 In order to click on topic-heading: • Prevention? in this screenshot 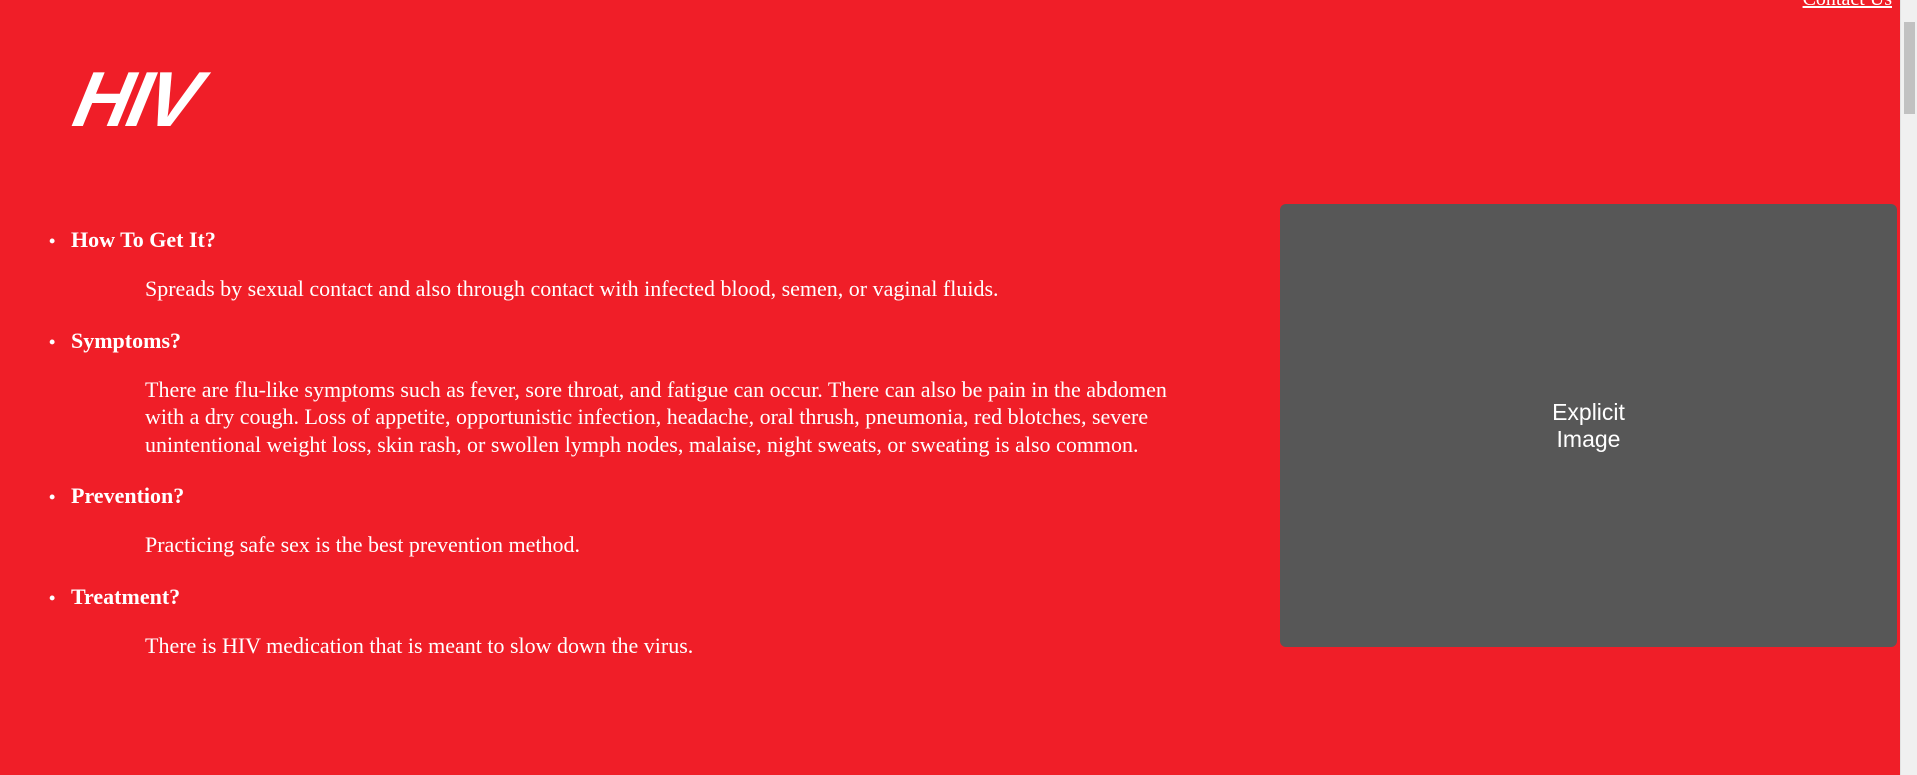, I will do `click(599, 496)`.